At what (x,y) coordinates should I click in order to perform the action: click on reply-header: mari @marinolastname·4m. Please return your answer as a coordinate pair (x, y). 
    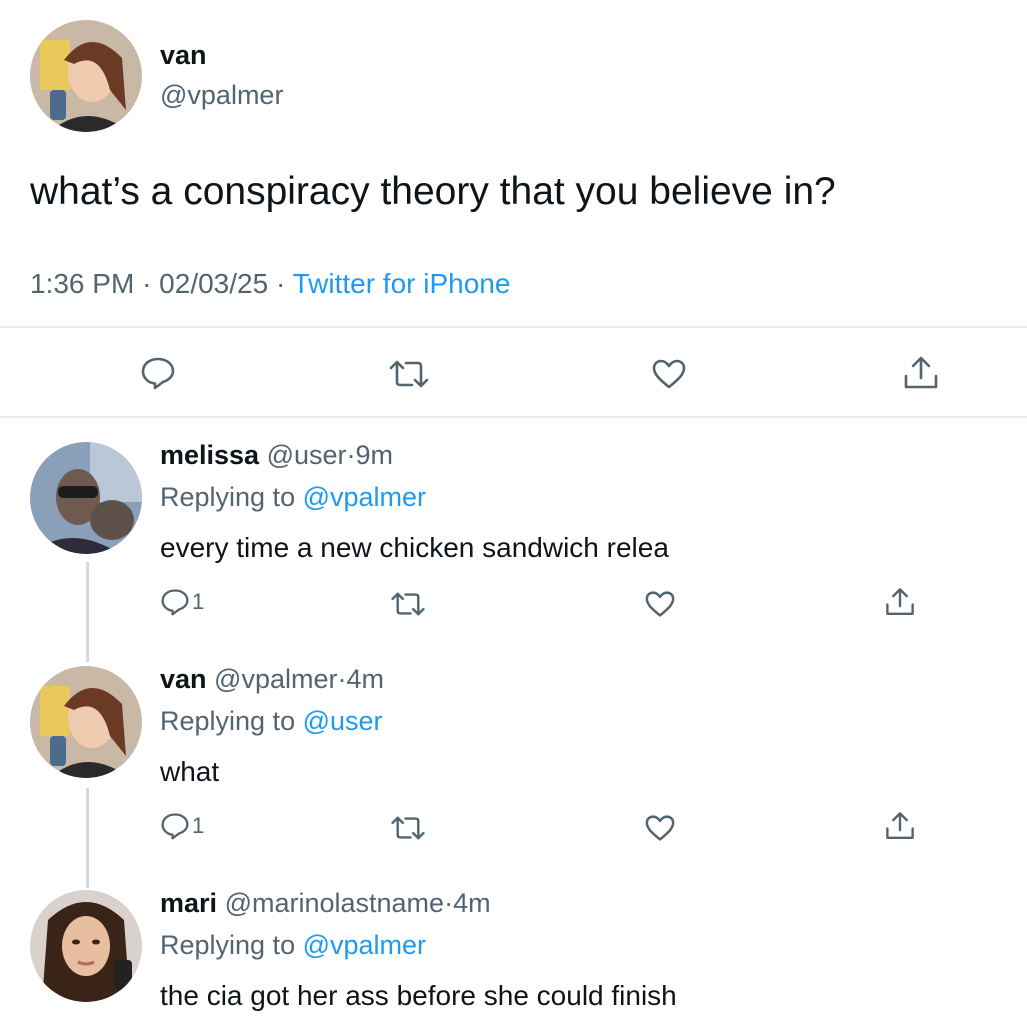
    Looking at the image, I should click on (325, 903).